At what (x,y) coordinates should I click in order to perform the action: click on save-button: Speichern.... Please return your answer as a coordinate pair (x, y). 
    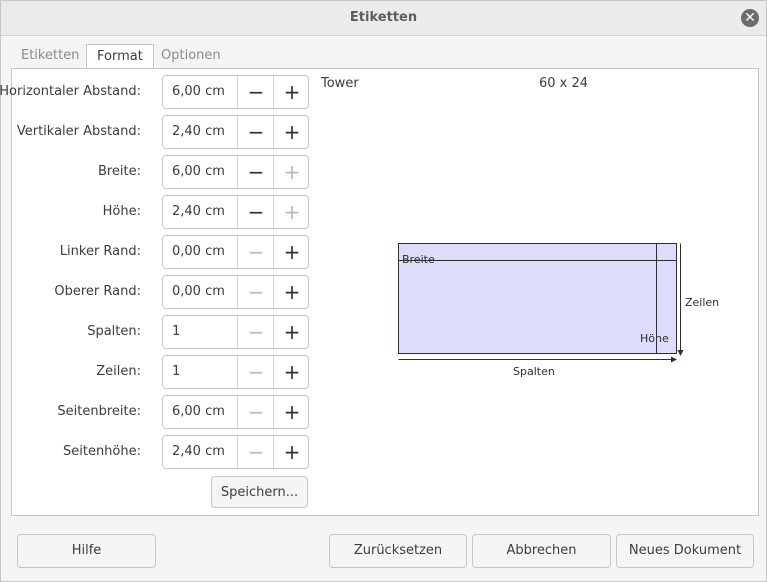
    Looking at the image, I should click on (259, 492).